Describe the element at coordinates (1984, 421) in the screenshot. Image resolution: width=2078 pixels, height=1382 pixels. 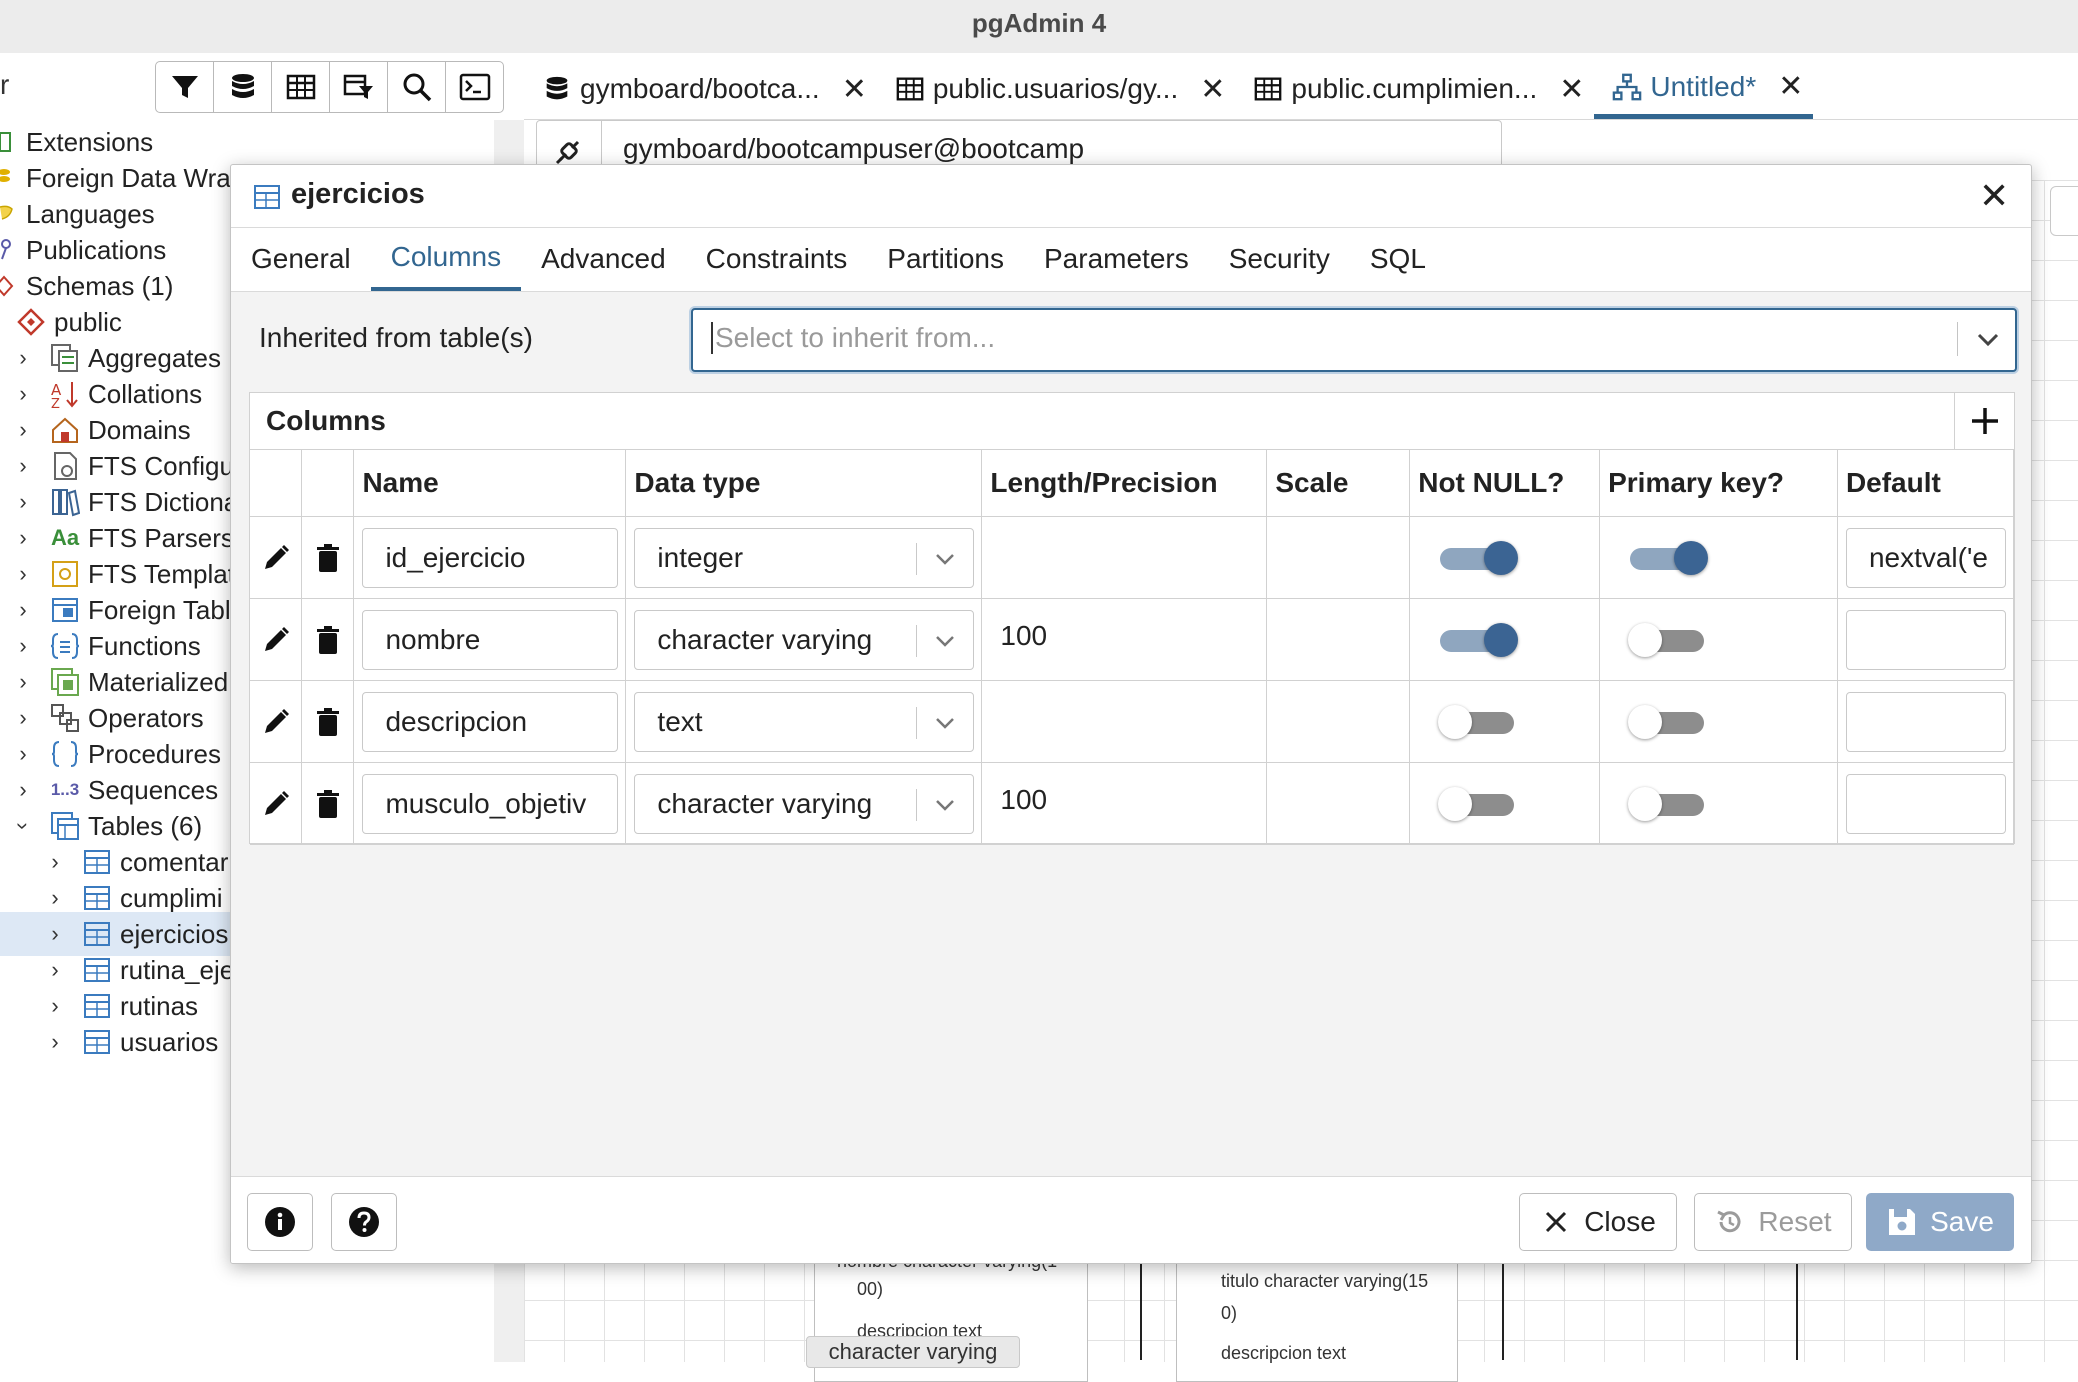
I see `add-column-button` at that location.